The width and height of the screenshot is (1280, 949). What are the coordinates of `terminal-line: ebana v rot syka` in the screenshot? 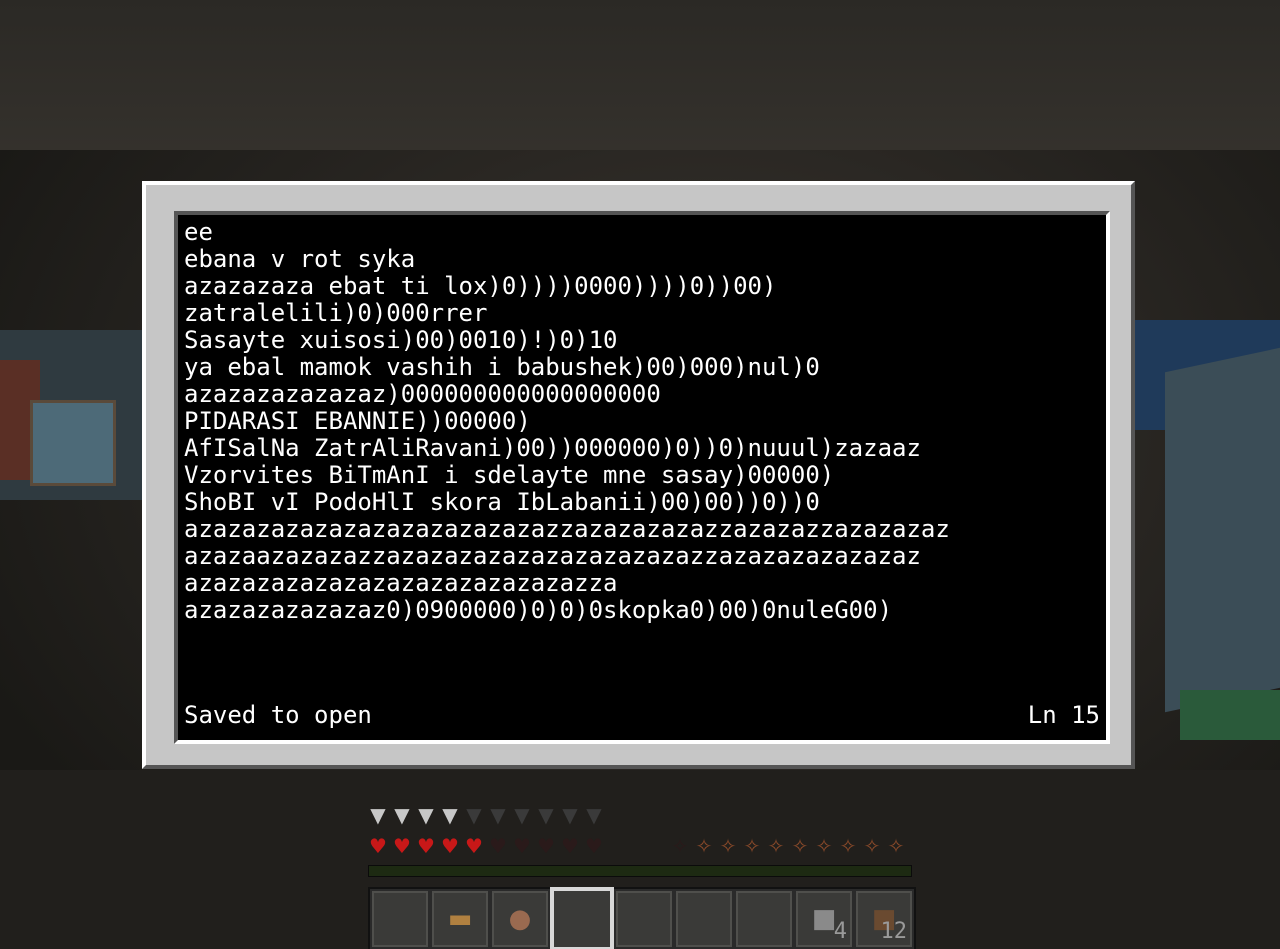 It's located at (300, 259).